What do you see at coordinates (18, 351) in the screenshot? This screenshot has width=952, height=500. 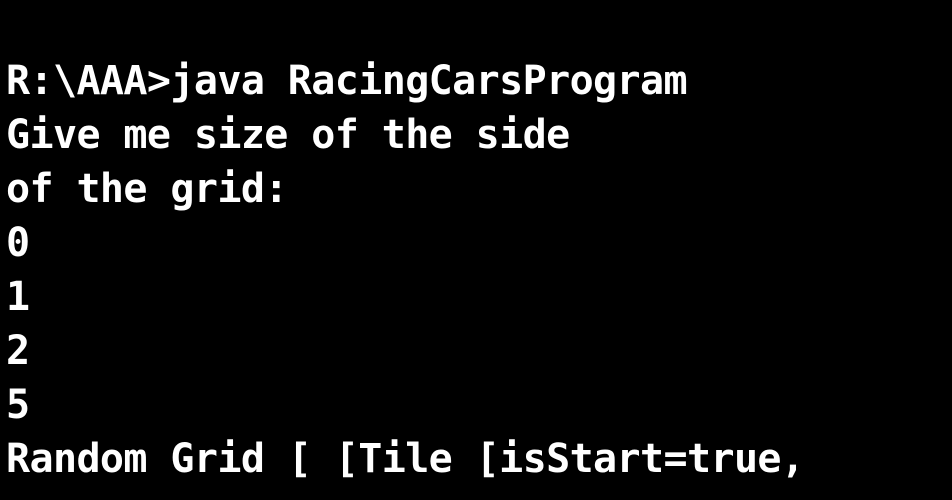 I see `input-echo-line: 2` at bounding box center [18, 351].